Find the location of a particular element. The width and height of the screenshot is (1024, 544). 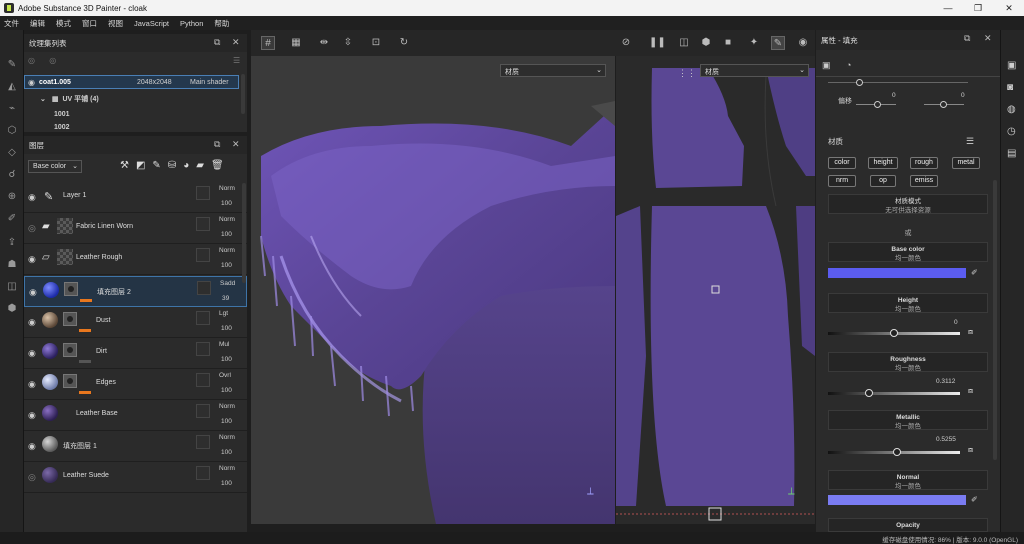

scale-slider-track is located at coordinates (898, 82).